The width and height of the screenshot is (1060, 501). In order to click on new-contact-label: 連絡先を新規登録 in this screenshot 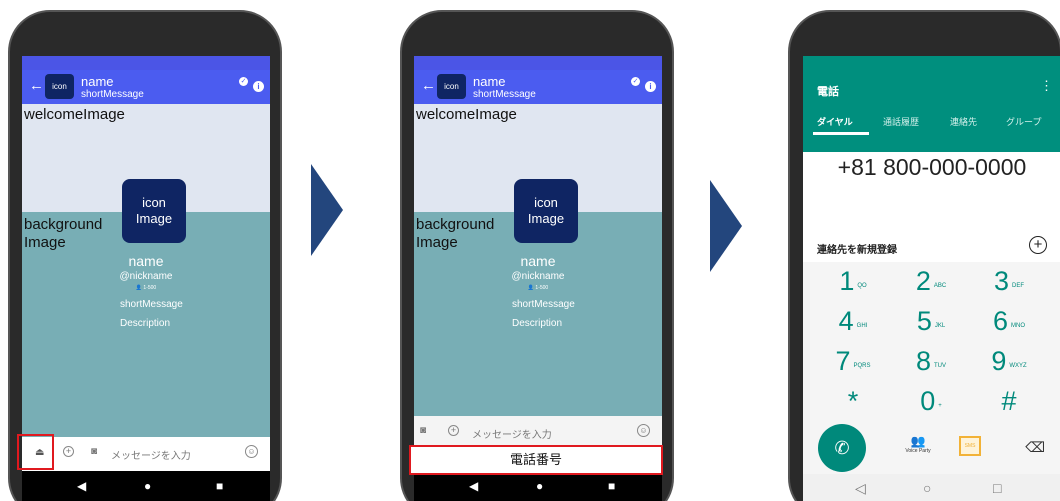, I will do `click(857, 248)`.